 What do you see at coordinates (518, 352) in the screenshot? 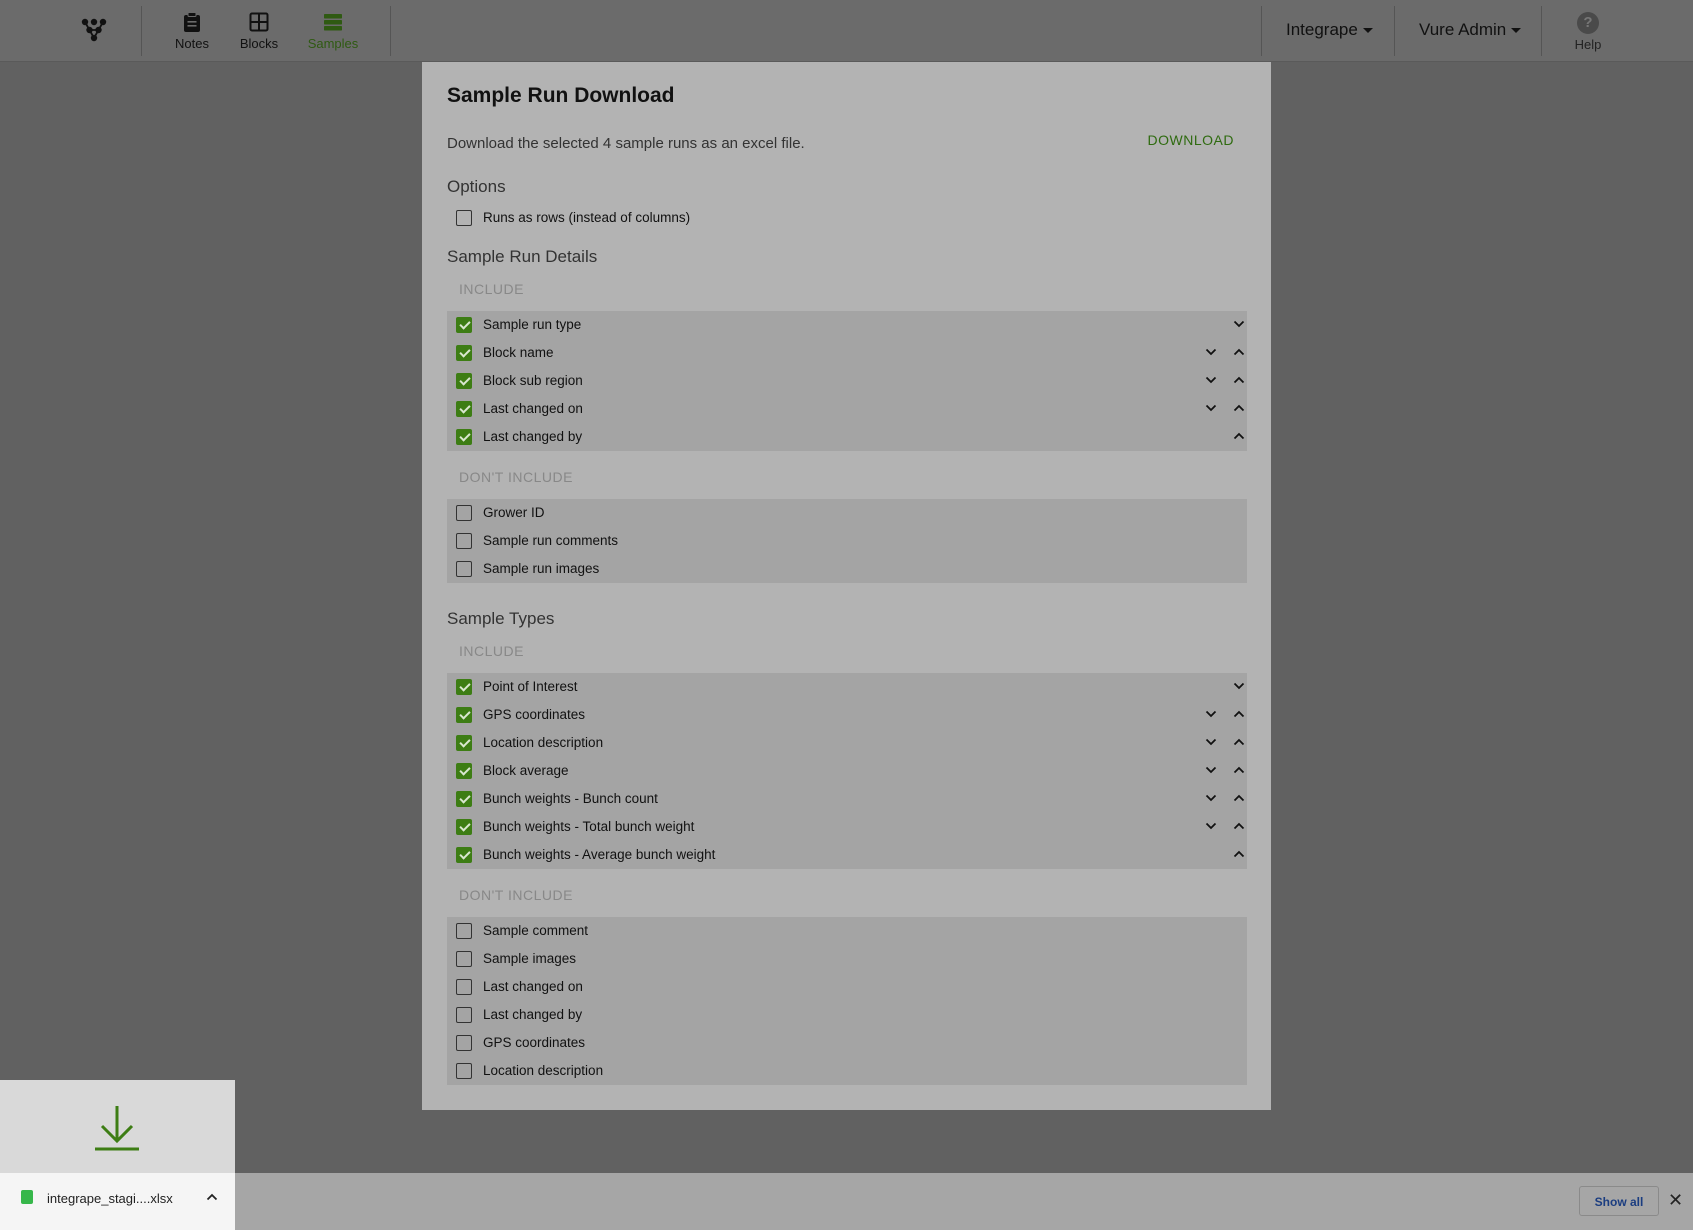
I see `list-item-label: Block name` at bounding box center [518, 352].